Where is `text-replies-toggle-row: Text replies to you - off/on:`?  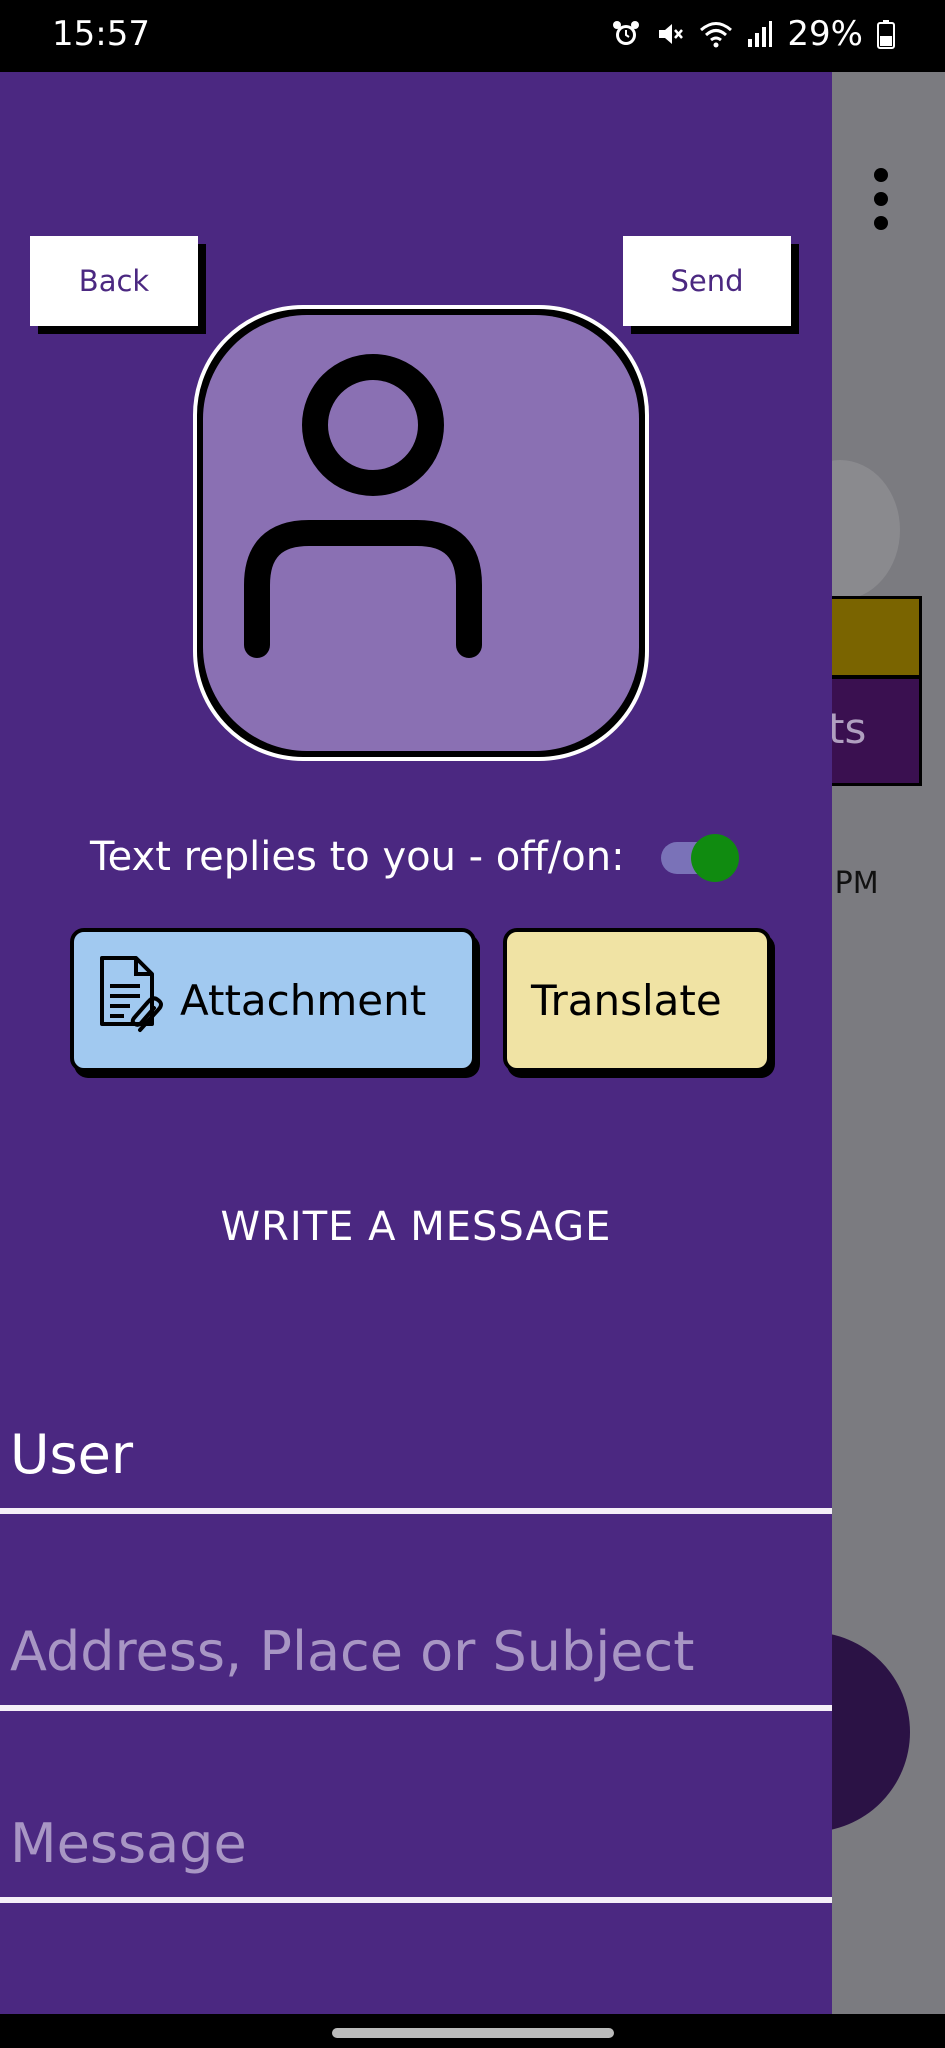 text-replies-toggle-row: Text replies to you - off/on: is located at coordinates (415, 857).